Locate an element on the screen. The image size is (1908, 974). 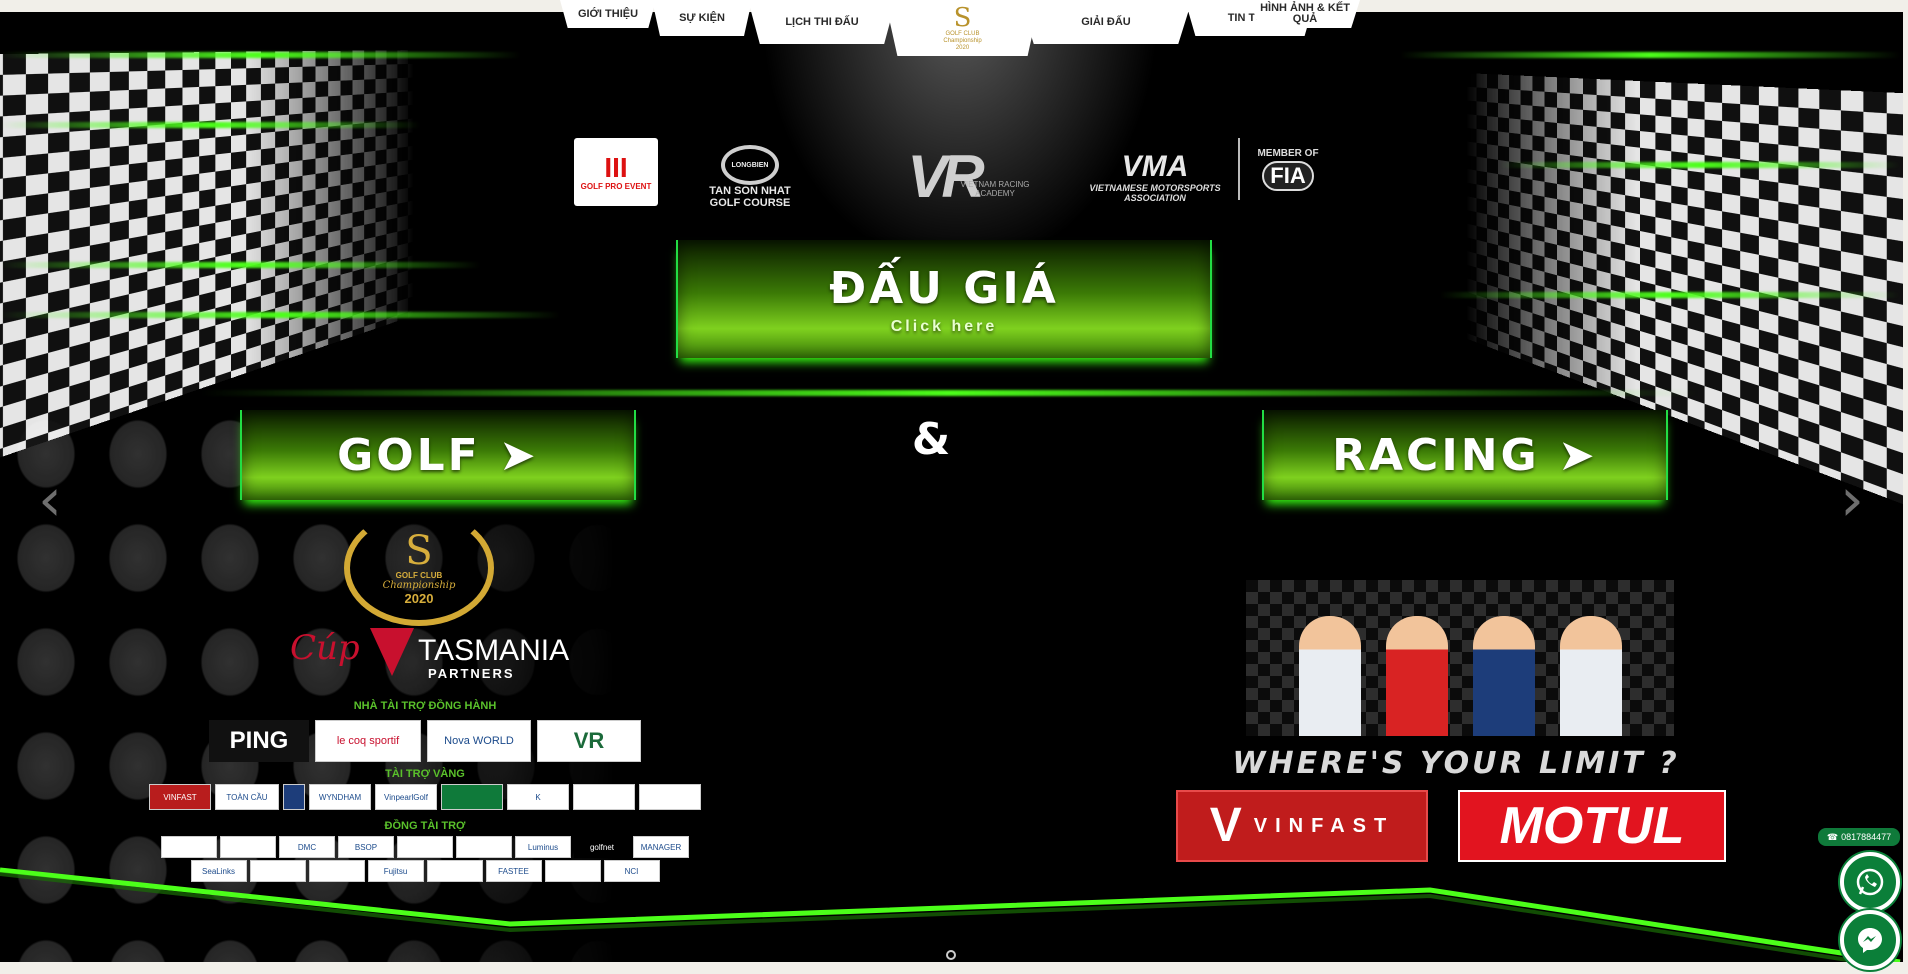
tasmania-cup-logo: Cúp TASMANIA PARTNERS is located at coordinates (430, 657).